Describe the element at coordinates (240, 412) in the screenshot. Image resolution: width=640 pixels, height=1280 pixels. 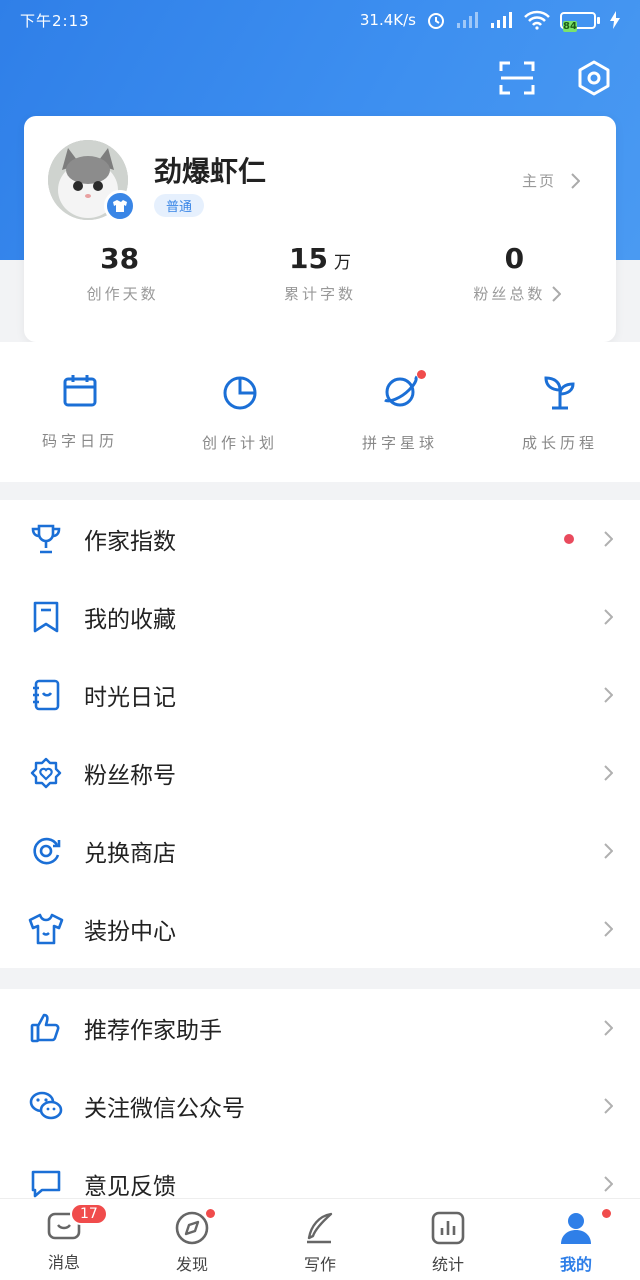
I see `quick-action-plan: 创作计划` at that location.